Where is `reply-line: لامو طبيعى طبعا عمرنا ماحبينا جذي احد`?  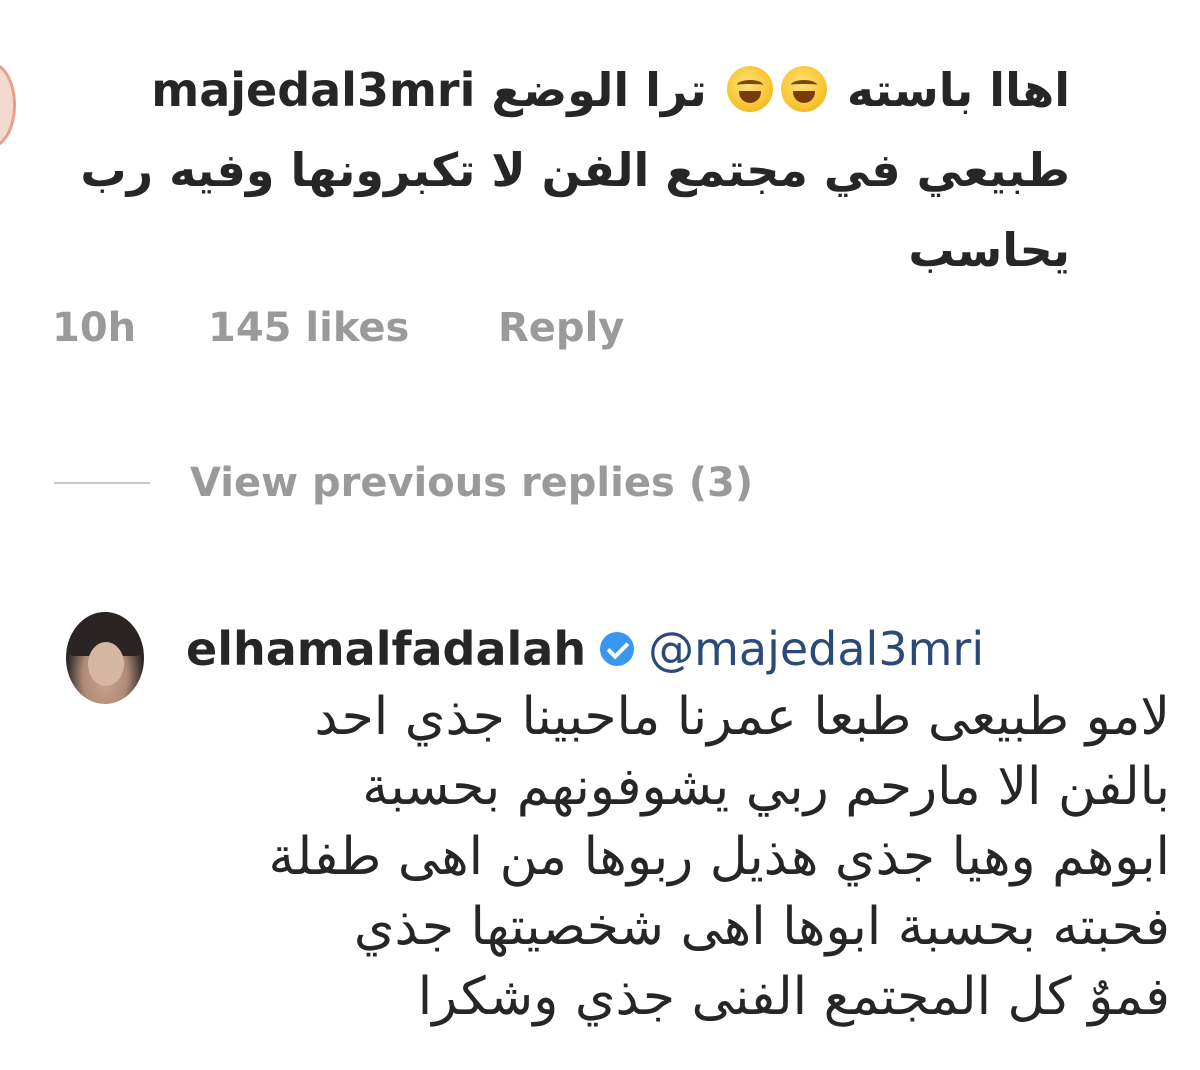 reply-line: لامو طبيعى طبعا عمرنا ماحبينا جذي احد is located at coordinates (742, 717).